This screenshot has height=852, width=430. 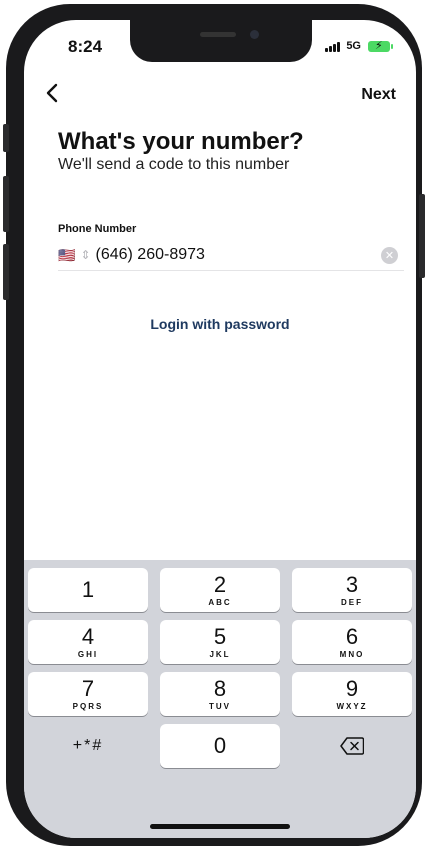 I want to click on key-letters: JKL, so click(x=220, y=654).